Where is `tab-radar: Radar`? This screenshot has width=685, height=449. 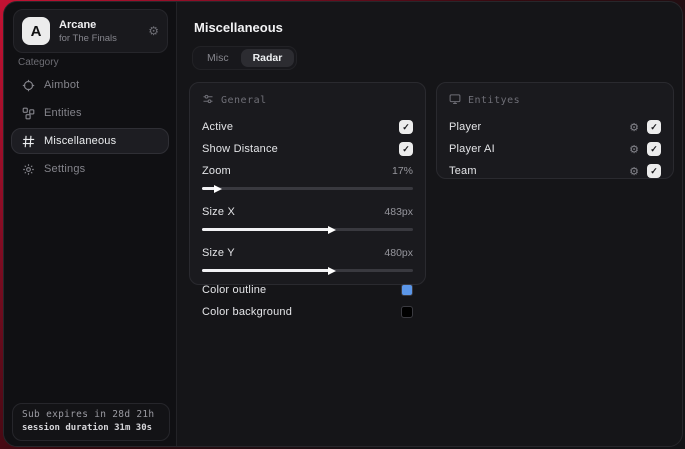
tab-radar: Radar is located at coordinates (267, 58).